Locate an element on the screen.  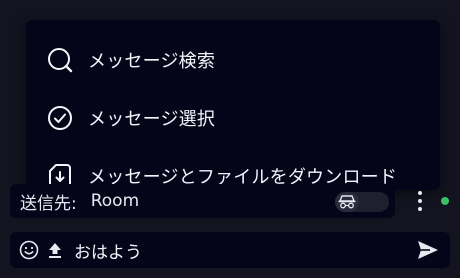
emoji-icon is located at coordinates (29, 250).